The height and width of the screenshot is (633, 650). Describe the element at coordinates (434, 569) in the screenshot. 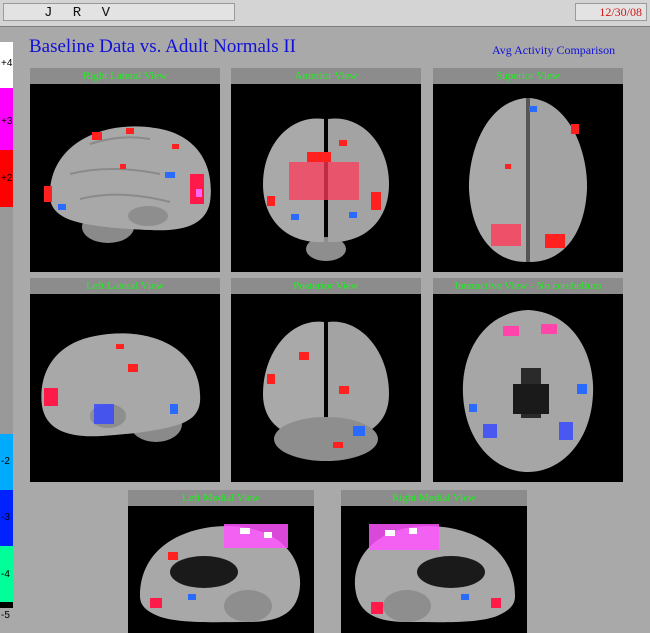

I see `brain-render-right-medial` at that location.